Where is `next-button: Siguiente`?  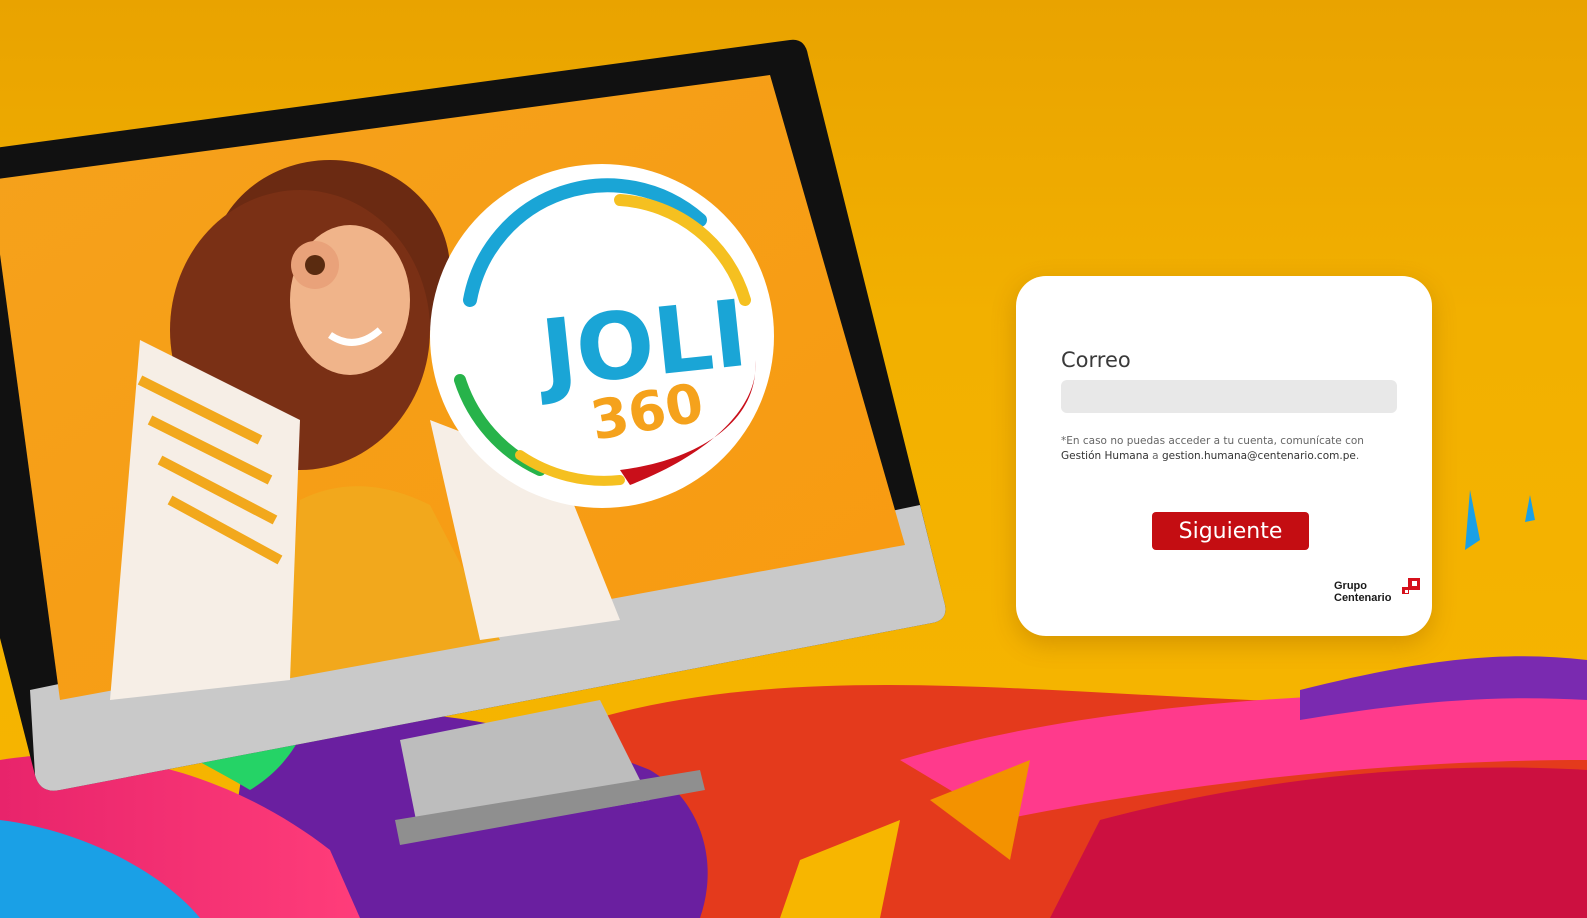
next-button: Siguiente is located at coordinates (1230, 531).